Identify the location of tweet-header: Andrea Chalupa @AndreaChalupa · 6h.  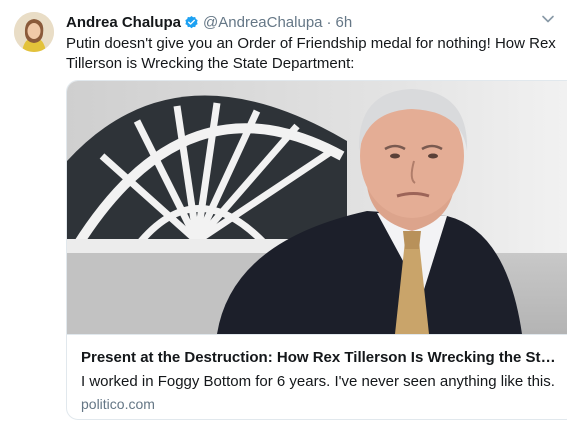
(209, 22).